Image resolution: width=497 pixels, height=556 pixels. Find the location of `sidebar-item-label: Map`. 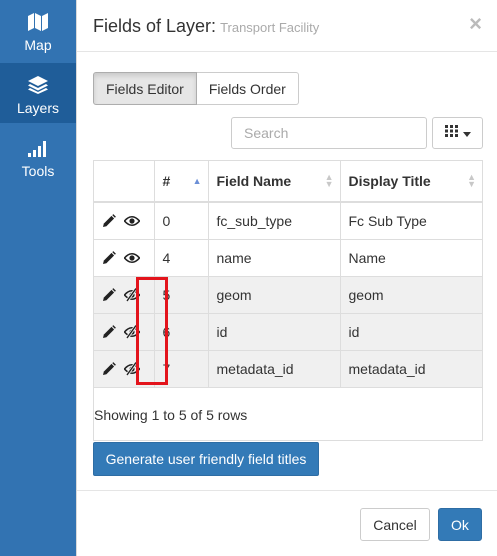

sidebar-item-label: Map is located at coordinates (38, 45).